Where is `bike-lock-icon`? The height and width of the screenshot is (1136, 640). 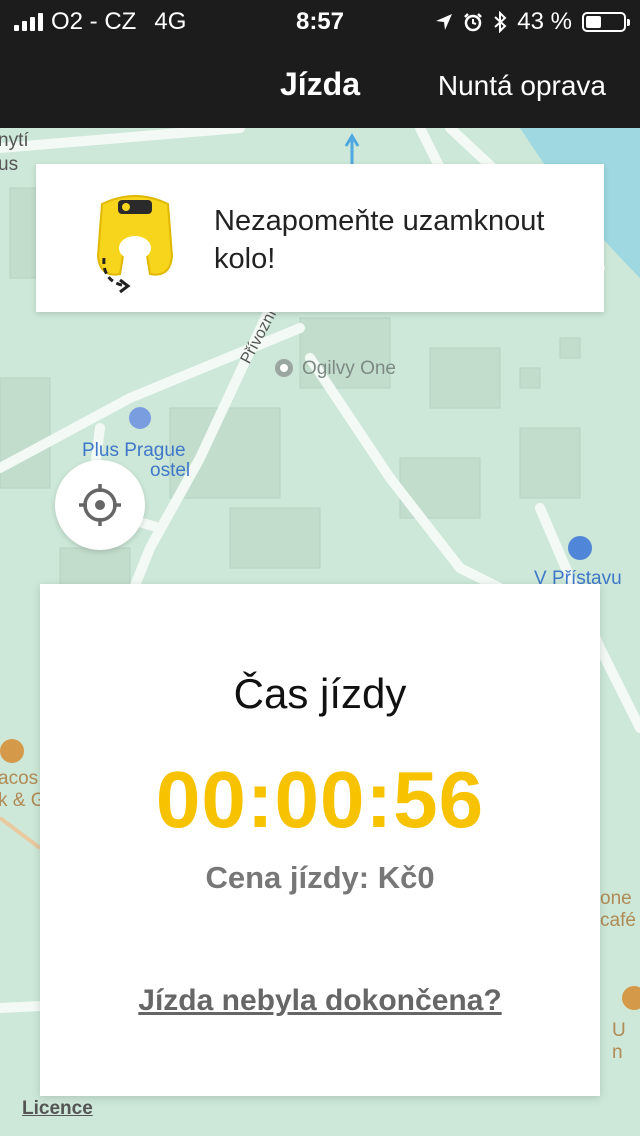
bike-lock-icon is located at coordinates (135, 244).